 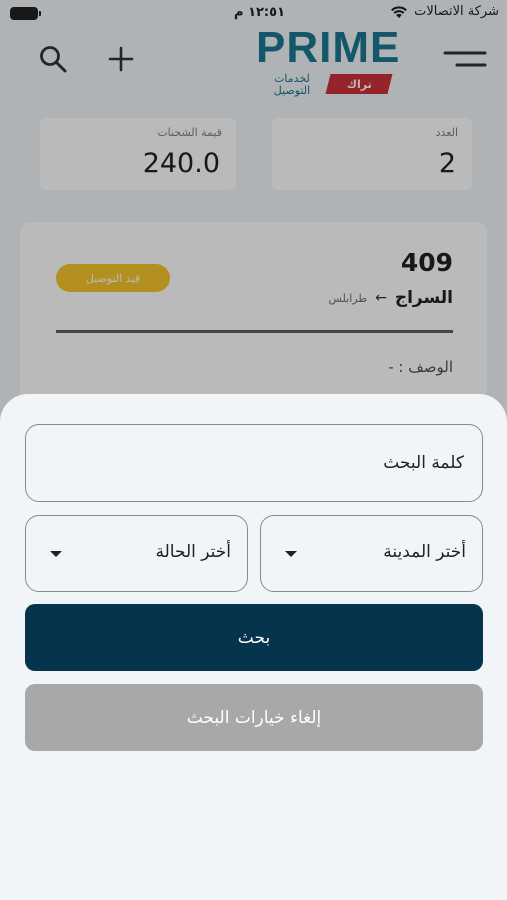 I want to click on city-dropdown: أختر المدينة, so click(x=371, y=553).